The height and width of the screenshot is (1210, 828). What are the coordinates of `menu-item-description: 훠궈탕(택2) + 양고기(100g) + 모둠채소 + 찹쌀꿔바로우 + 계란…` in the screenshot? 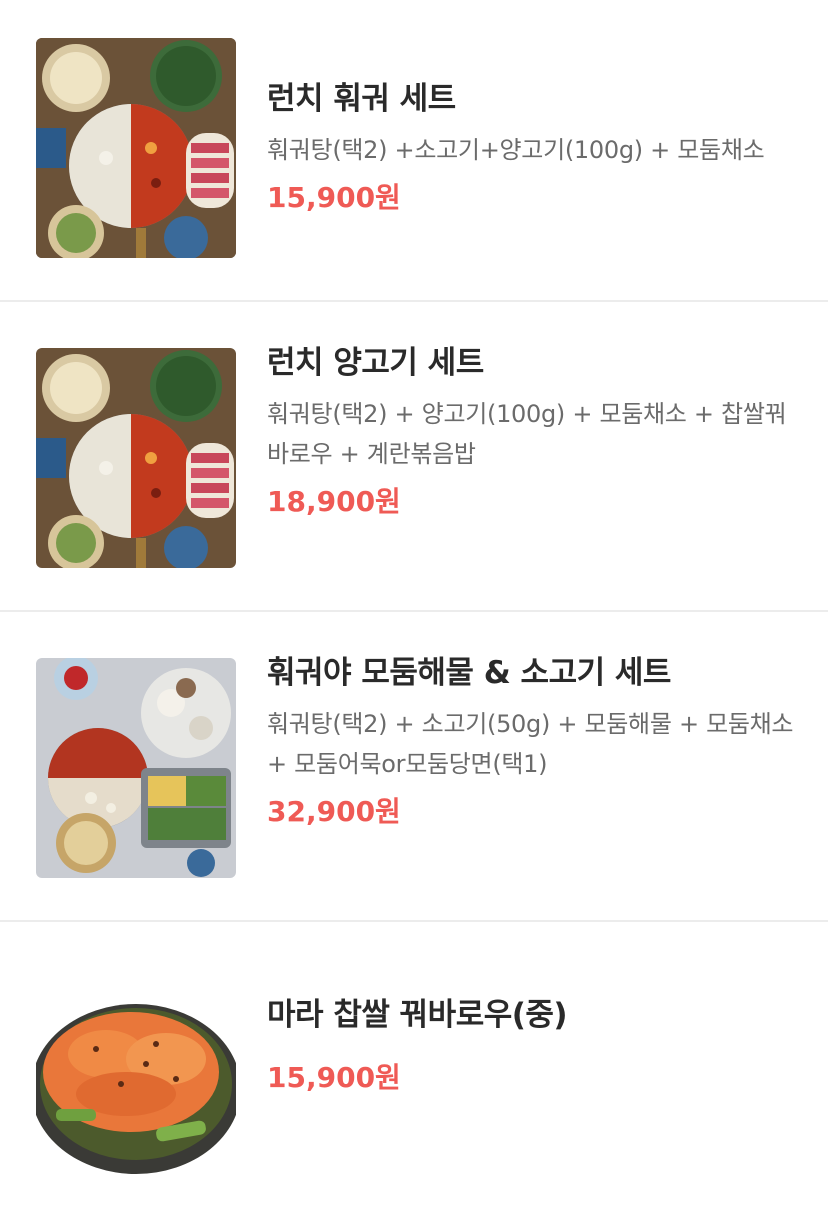 It's located at (527, 434).